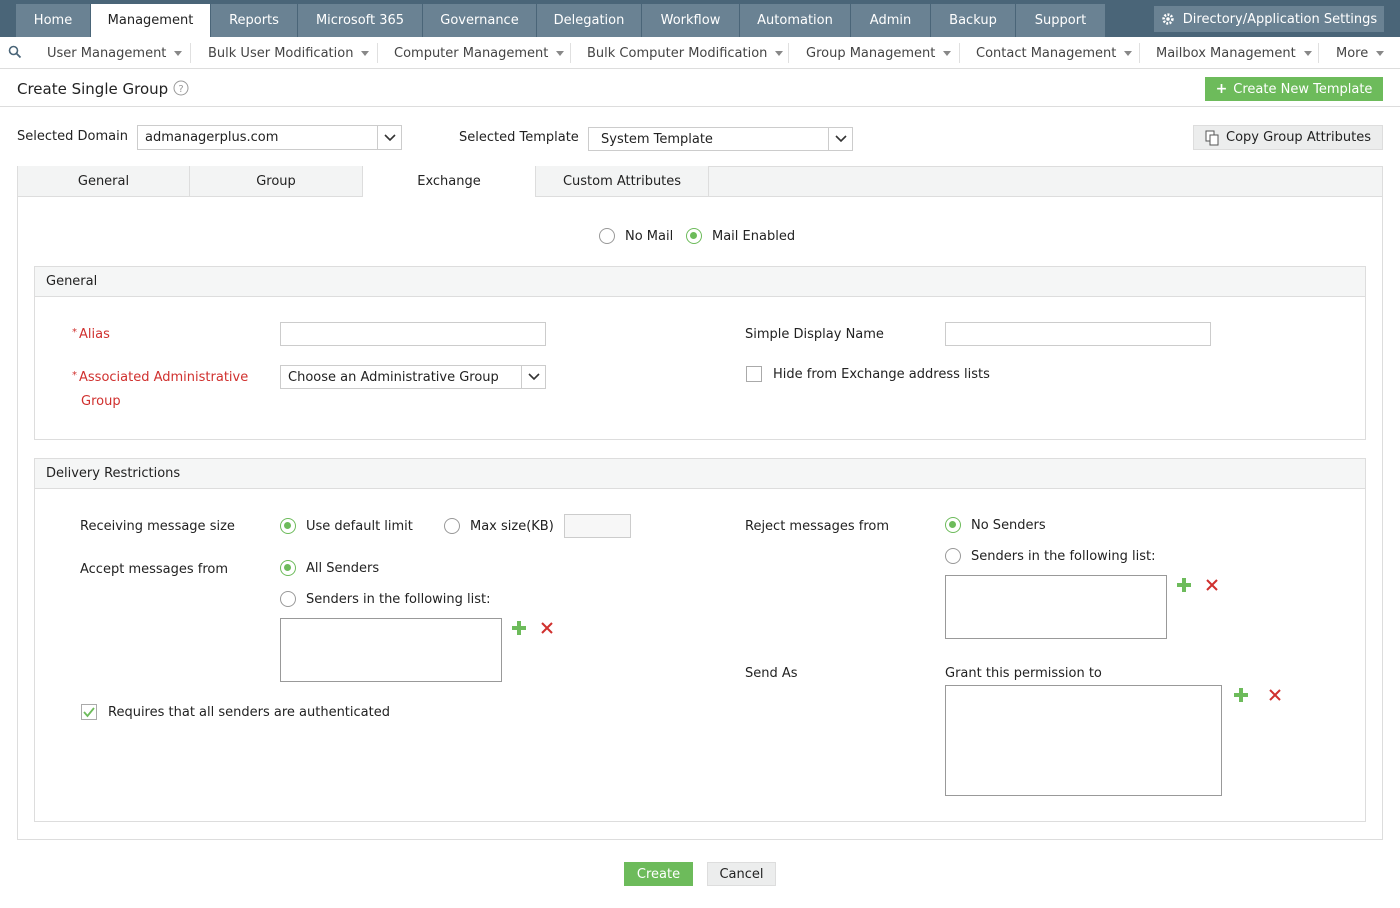  What do you see at coordinates (1241, 695) in the screenshot?
I see `add-send-as-icon` at bounding box center [1241, 695].